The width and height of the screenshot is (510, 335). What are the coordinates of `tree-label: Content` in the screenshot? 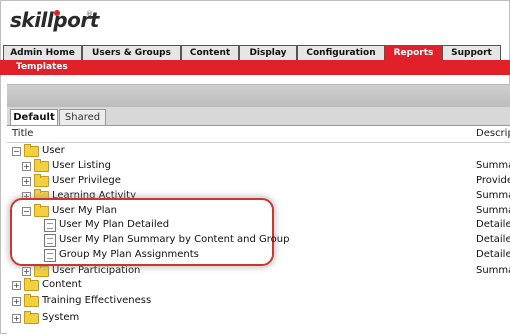 It's located at (62, 285).